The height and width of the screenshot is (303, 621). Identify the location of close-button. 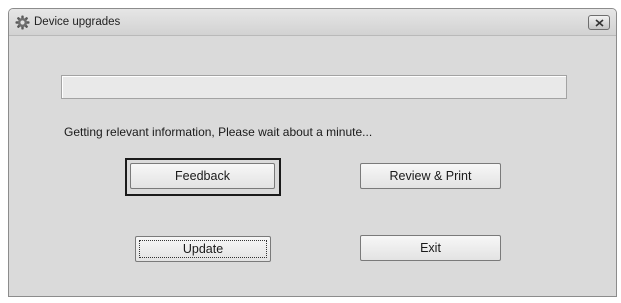
(599, 22).